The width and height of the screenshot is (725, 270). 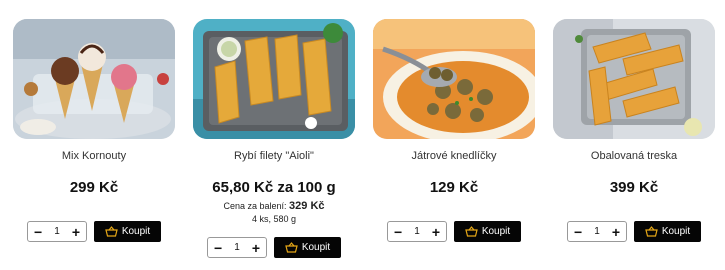 I want to click on product-name: Játrové knedlíčky, so click(x=454, y=156).